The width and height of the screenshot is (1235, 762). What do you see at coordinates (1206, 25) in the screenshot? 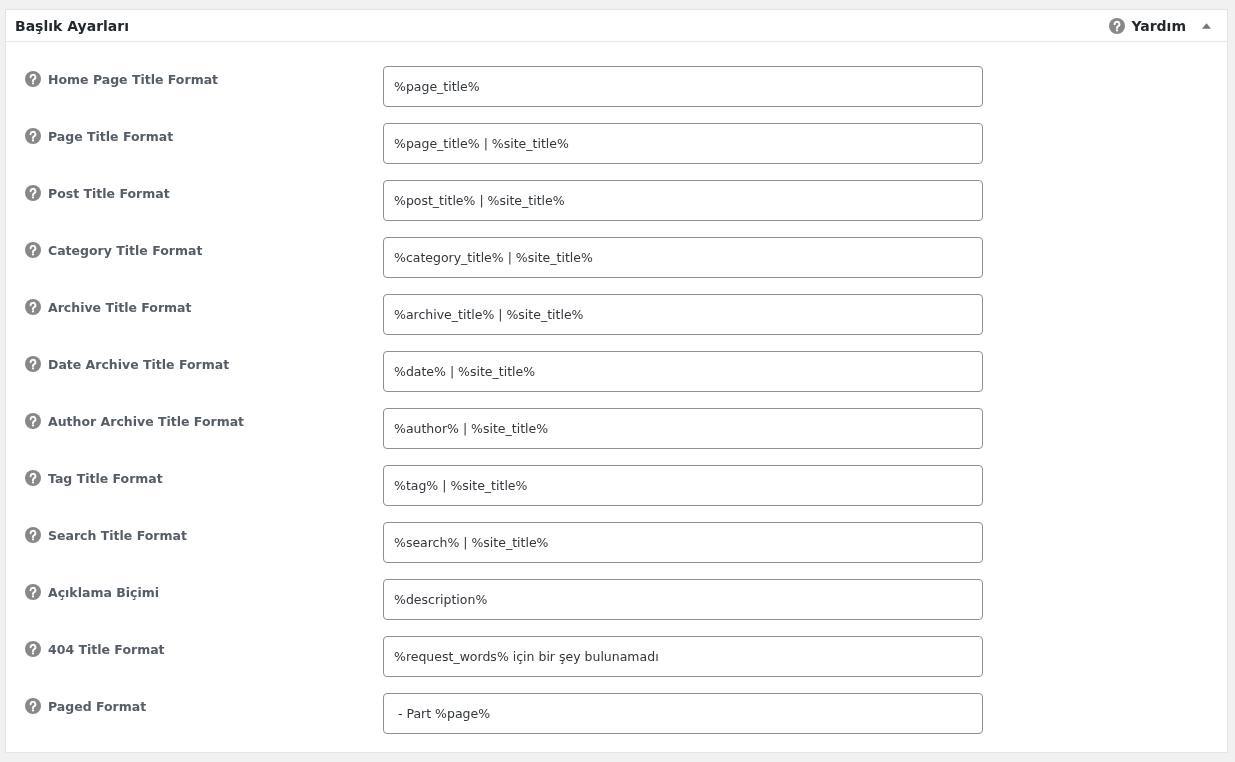
I see `collapse-toggle-icon` at bounding box center [1206, 25].